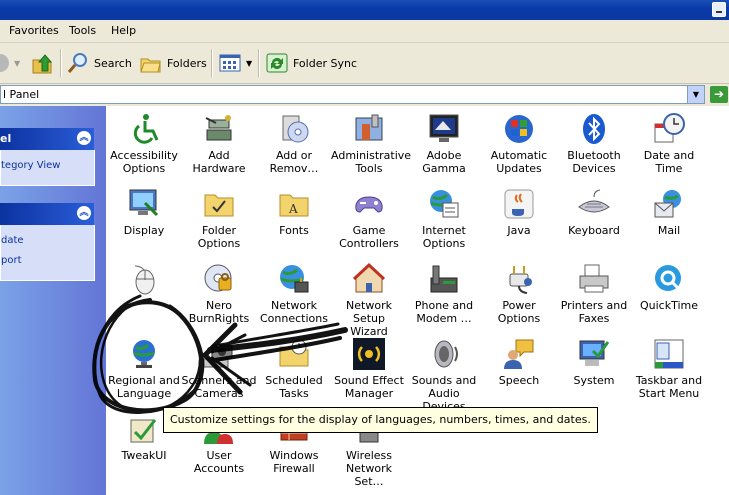  I want to click on item-game-controllers: Game Controllers, so click(369, 218).